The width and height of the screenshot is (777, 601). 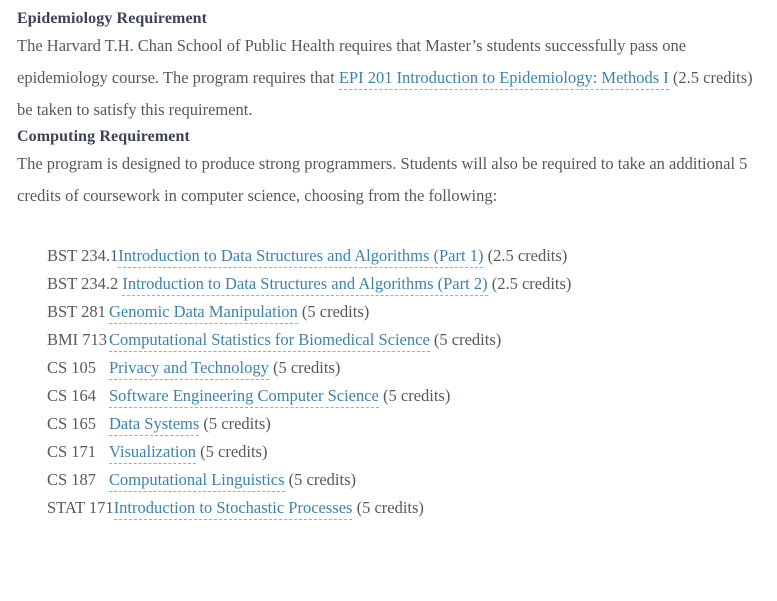 What do you see at coordinates (244, 397) in the screenshot?
I see `course-title-link: Software Engineering Computer Science` at bounding box center [244, 397].